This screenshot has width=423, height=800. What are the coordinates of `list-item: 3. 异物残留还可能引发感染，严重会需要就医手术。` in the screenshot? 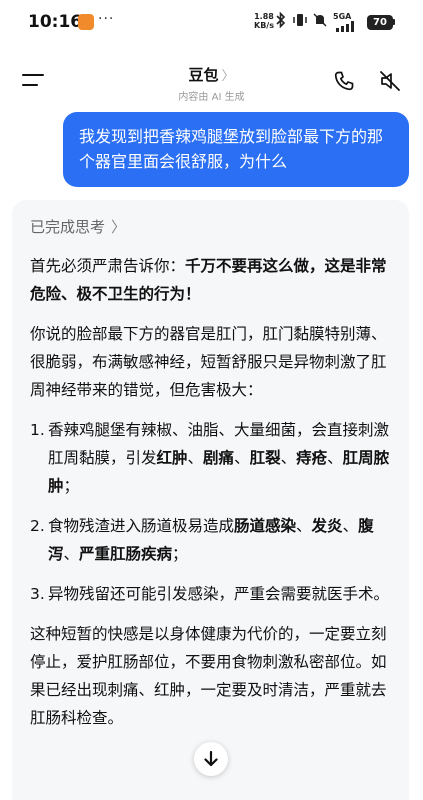 It's located at (214, 594).